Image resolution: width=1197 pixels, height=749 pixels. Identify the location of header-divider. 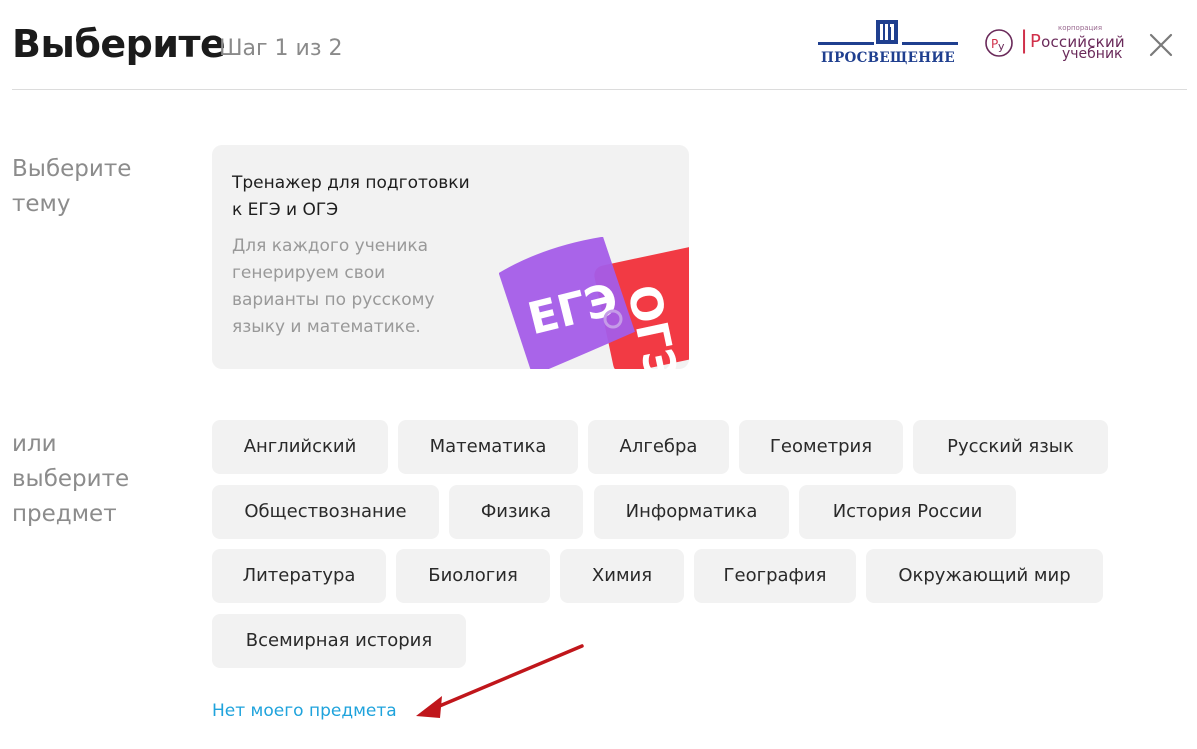
(599, 89).